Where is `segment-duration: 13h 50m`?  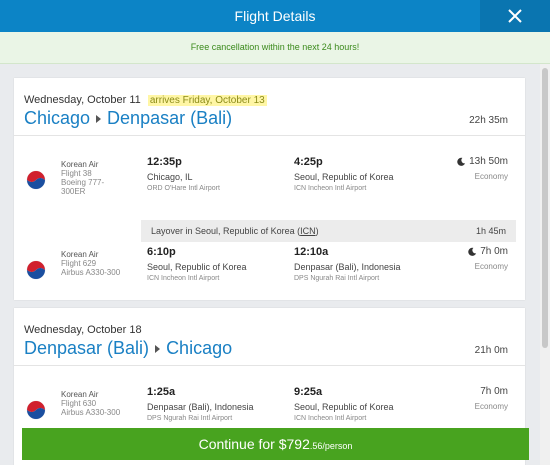
segment-duration: 13h 50m is located at coordinates (482, 161).